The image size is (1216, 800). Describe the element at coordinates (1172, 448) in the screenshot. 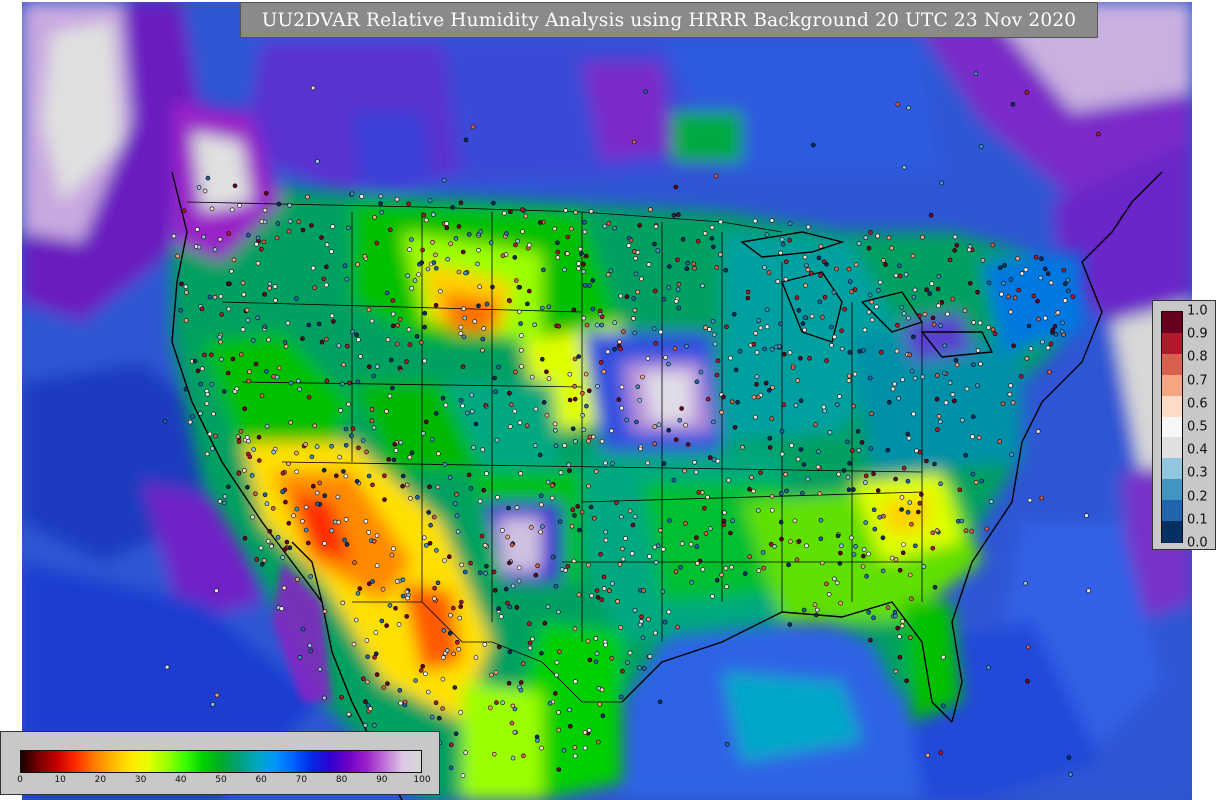

I see `observation-colorbar-segment` at that location.